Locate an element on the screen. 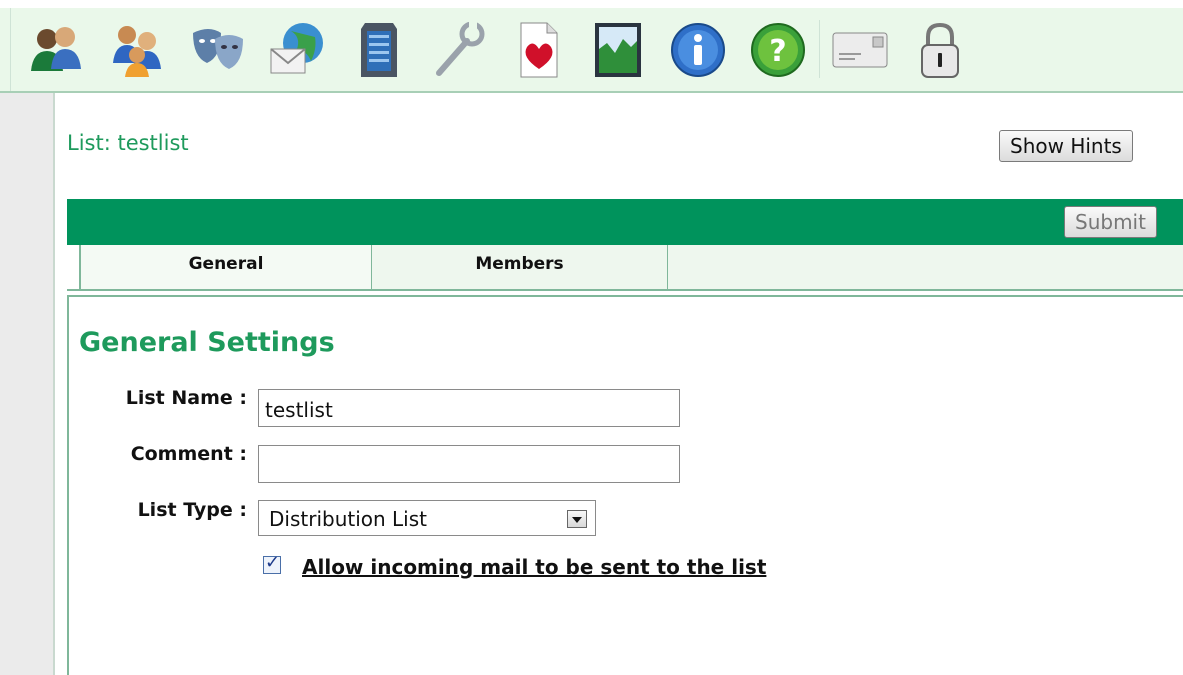 The height and width of the screenshot is (675, 1183). chevron-down-icon is located at coordinates (577, 519).